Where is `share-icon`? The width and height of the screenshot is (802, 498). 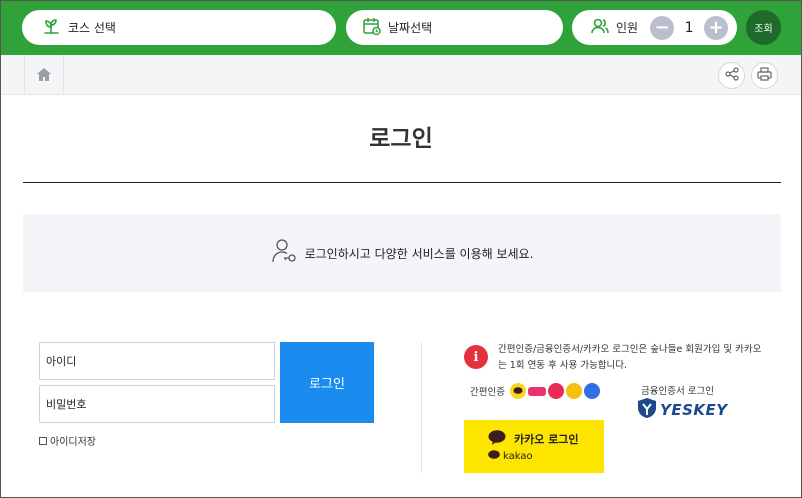
share-icon is located at coordinates (731, 75).